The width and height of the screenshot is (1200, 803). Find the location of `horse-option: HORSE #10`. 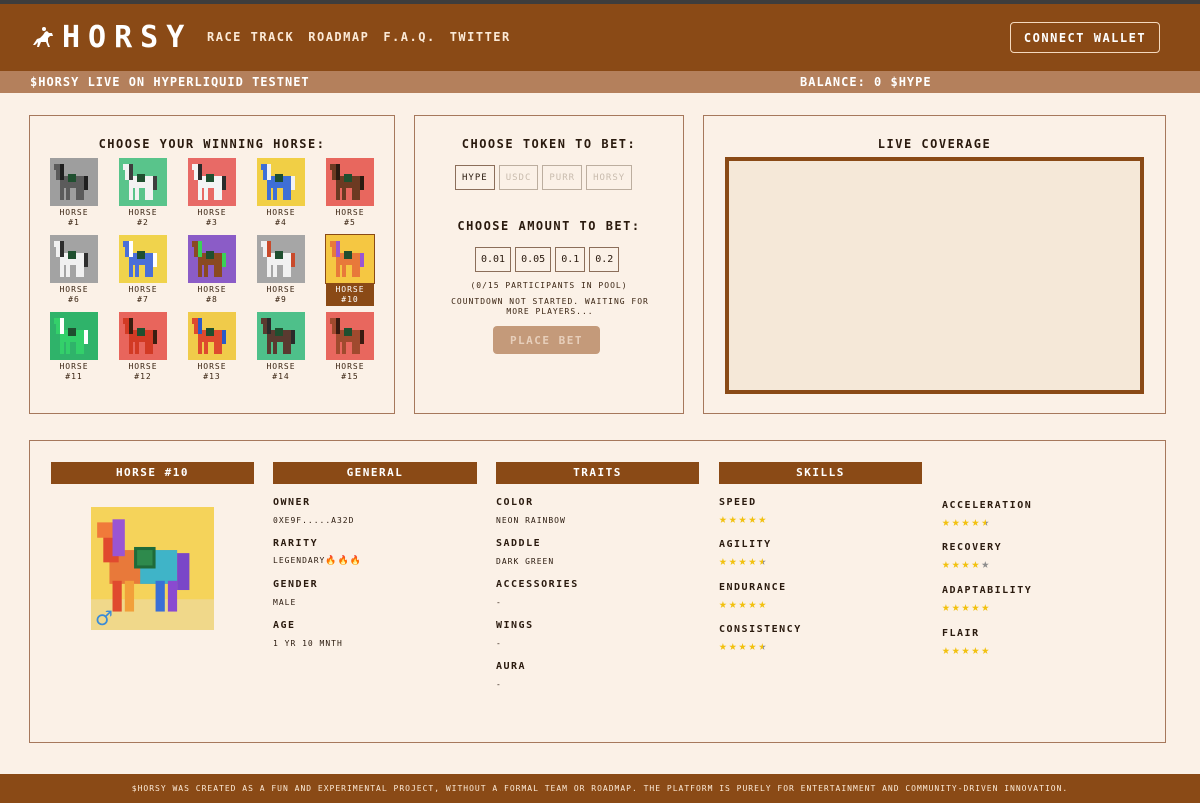

horse-option: HORSE #10 is located at coordinates (350, 270).